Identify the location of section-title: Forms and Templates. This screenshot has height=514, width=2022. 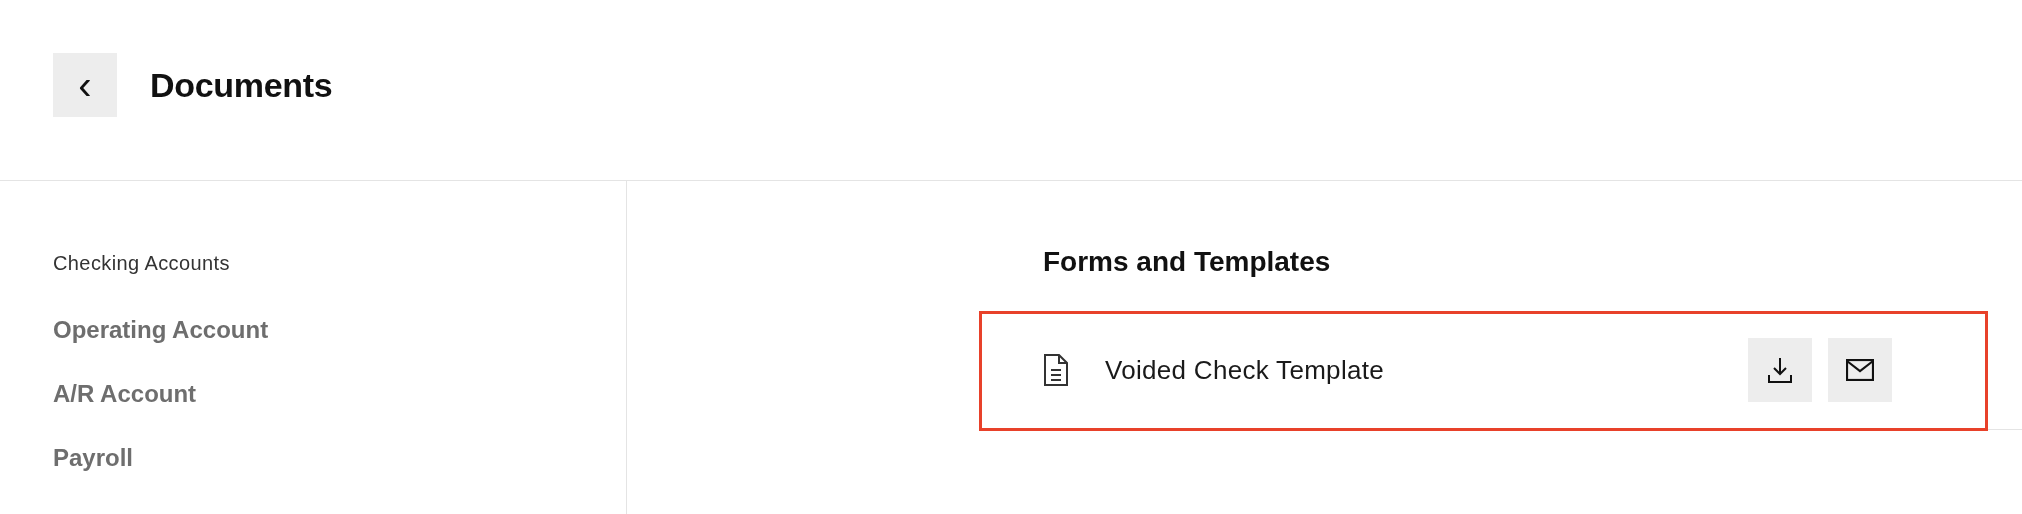
(1187, 262).